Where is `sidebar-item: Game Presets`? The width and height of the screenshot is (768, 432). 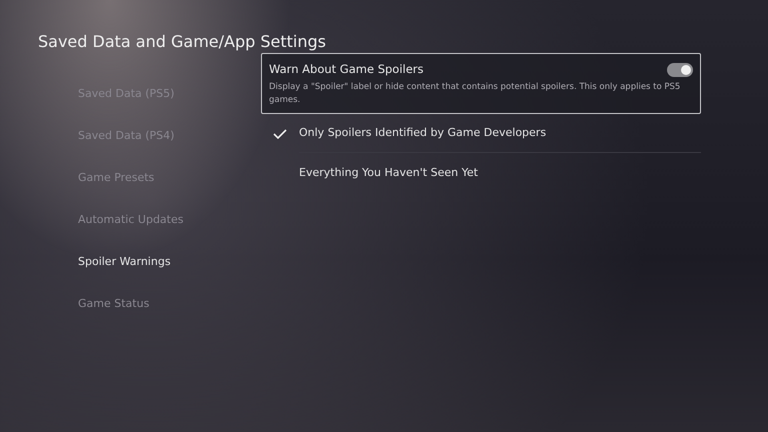
sidebar-item: Game Presets is located at coordinates (150, 178).